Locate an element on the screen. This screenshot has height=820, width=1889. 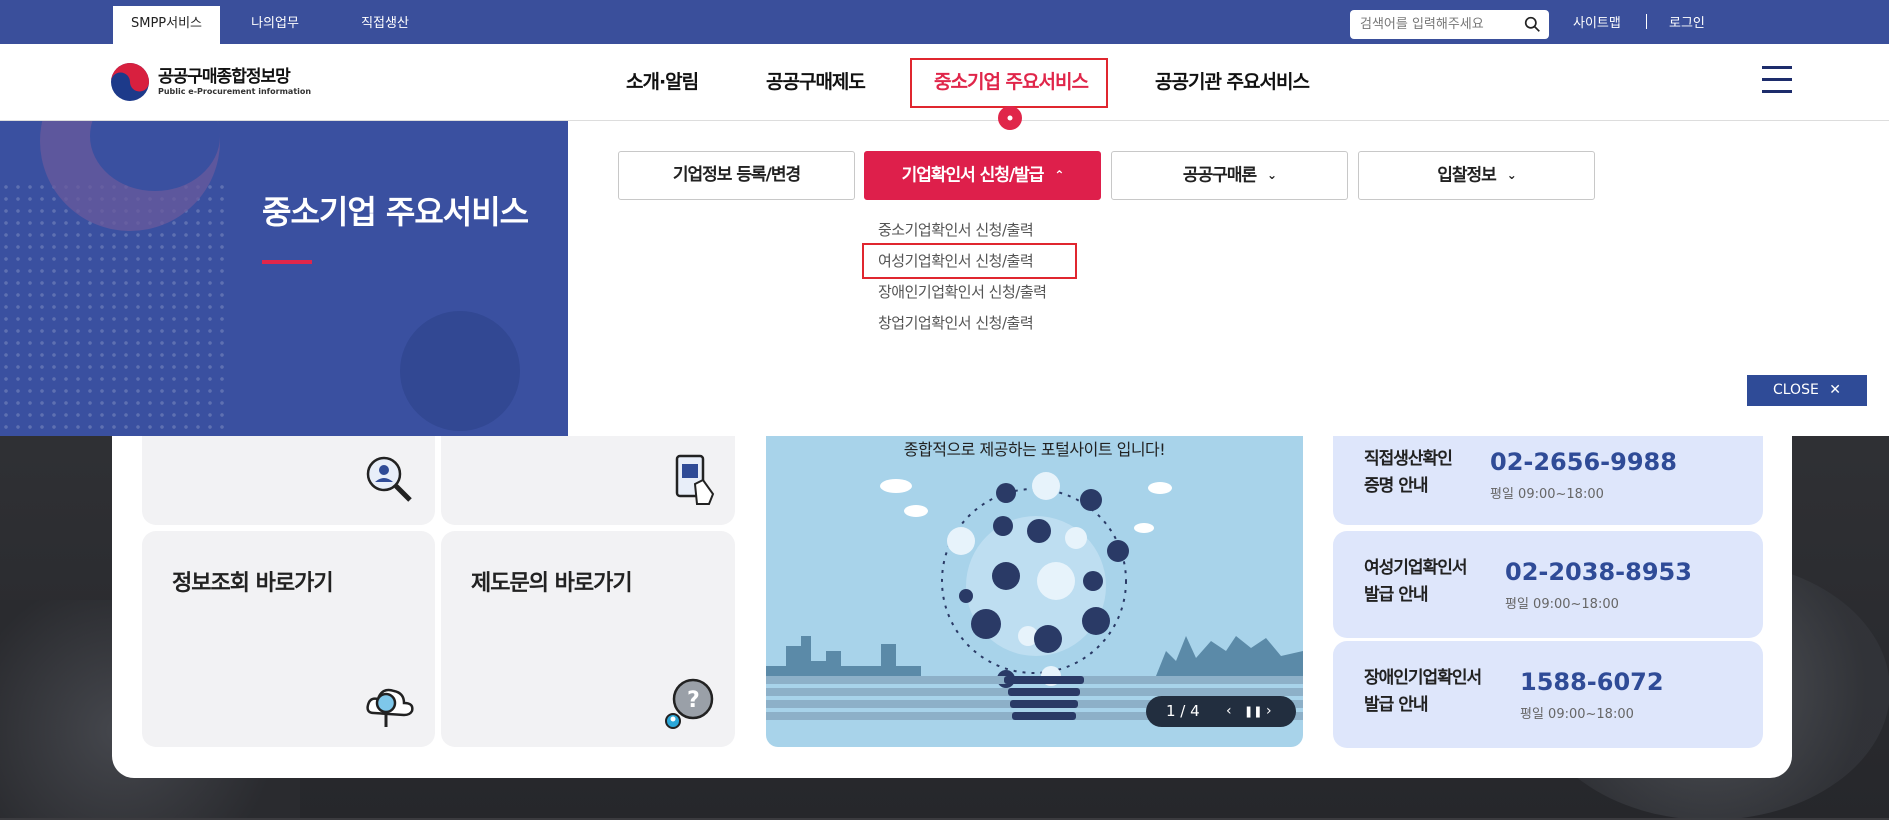
decorative-swirl is located at coordinates (460, 371).